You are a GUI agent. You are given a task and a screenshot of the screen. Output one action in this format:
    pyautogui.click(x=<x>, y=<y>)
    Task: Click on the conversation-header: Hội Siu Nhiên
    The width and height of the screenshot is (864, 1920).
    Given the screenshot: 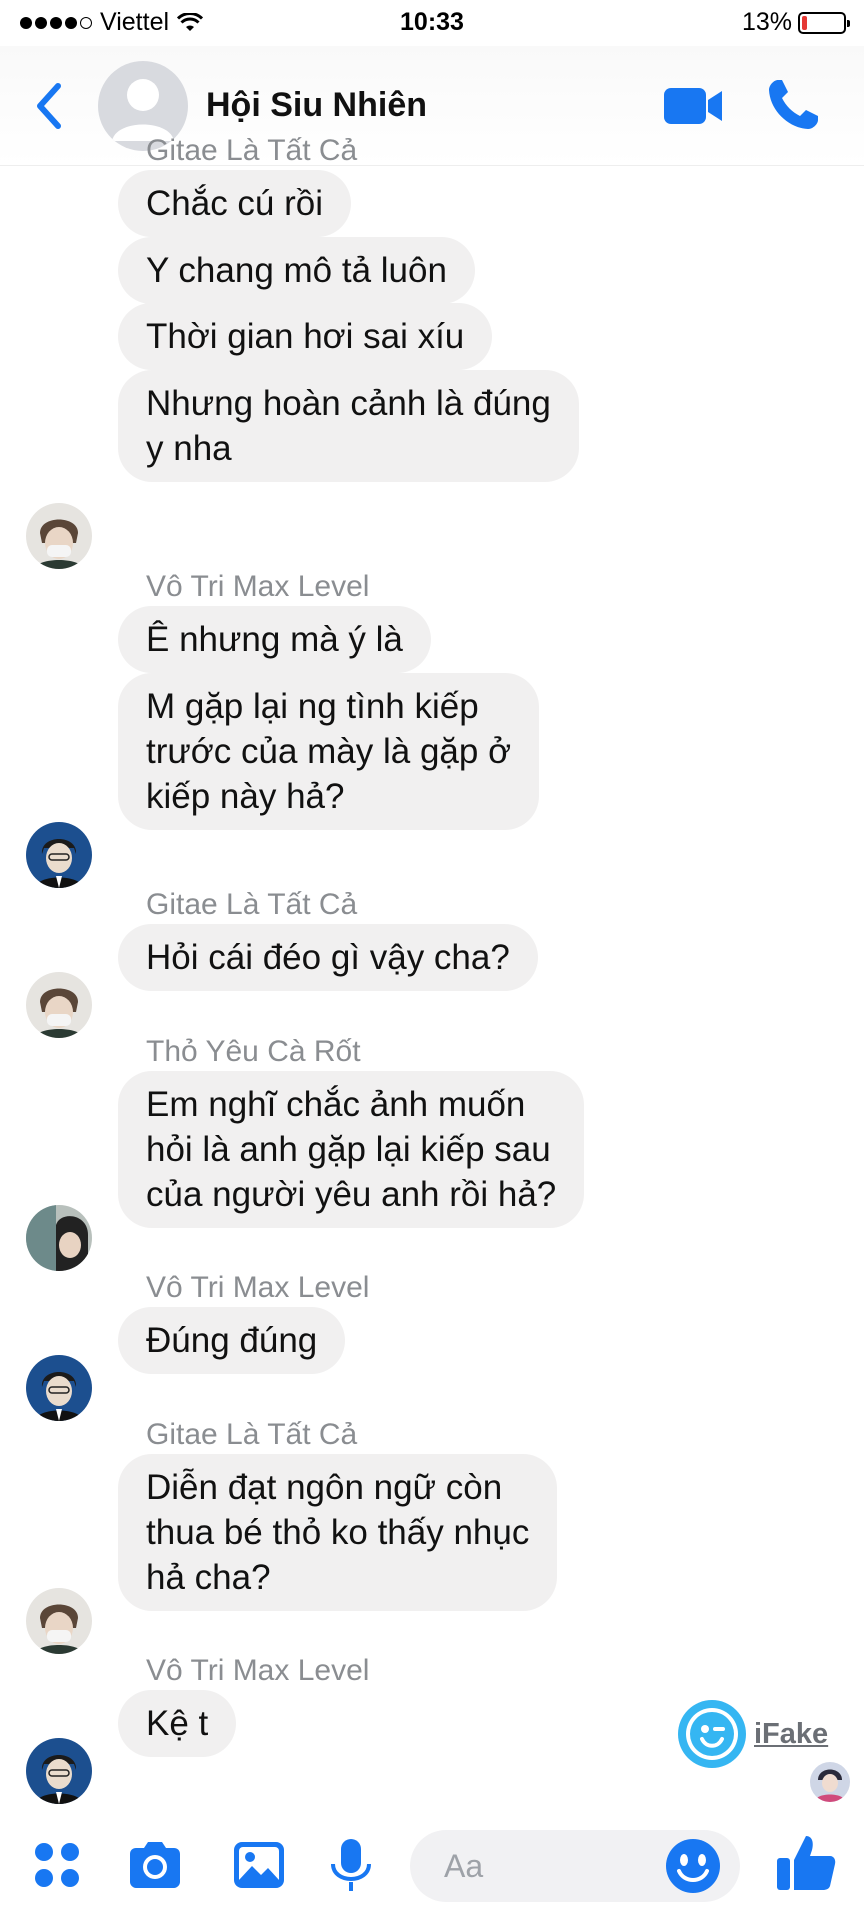 What is the action you would take?
    pyautogui.click(x=432, y=106)
    